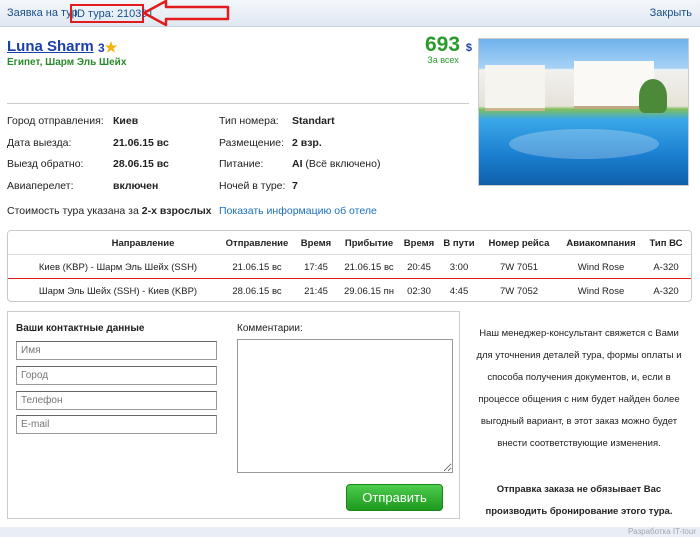  I want to click on cell-arrival: 29.06.15 пн, so click(368, 291).